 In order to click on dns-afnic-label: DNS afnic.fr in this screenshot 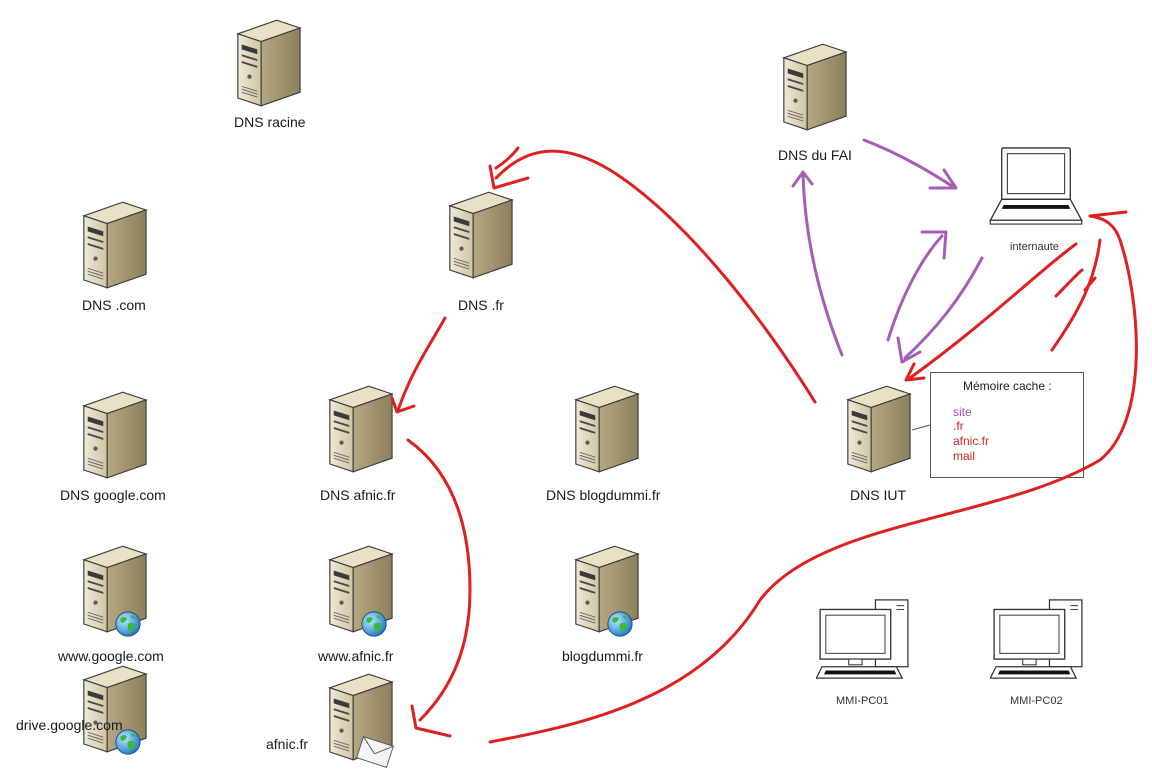, I will do `click(358, 495)`.